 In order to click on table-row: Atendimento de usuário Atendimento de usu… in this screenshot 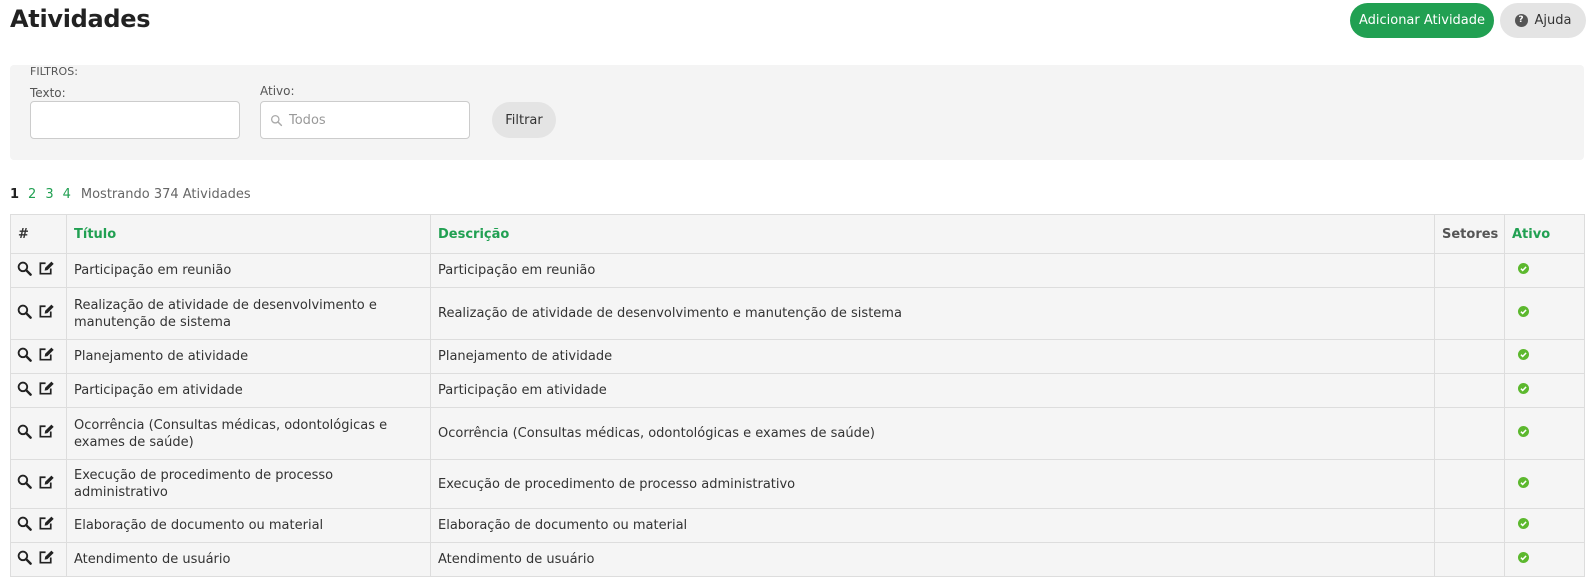, I will do `click(797, 559)`.